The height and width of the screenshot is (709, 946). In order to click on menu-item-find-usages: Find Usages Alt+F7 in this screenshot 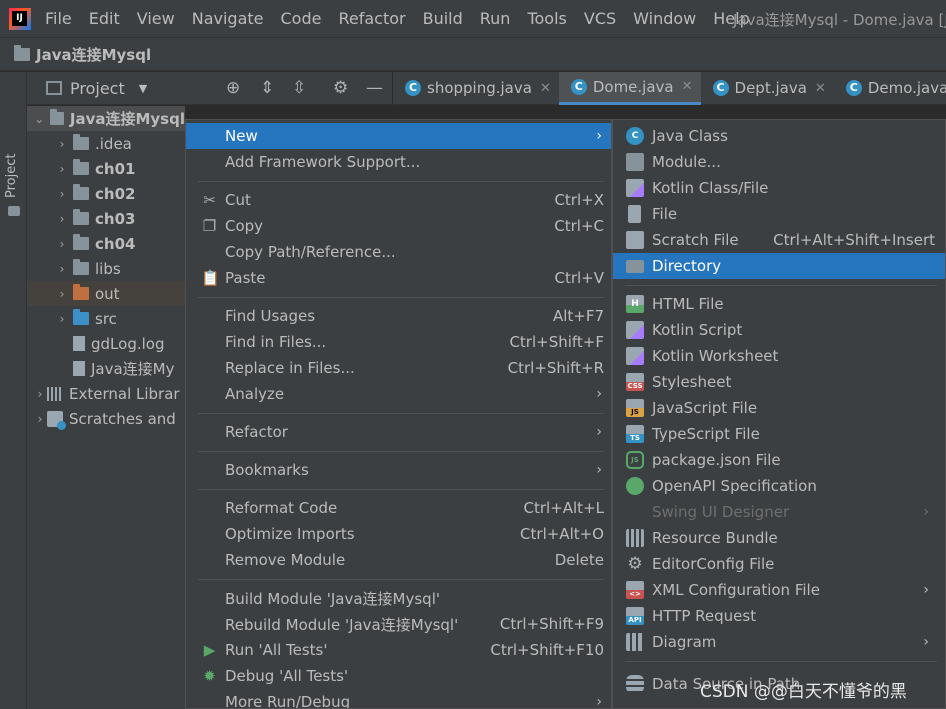, I will do `click(398, 316)`.